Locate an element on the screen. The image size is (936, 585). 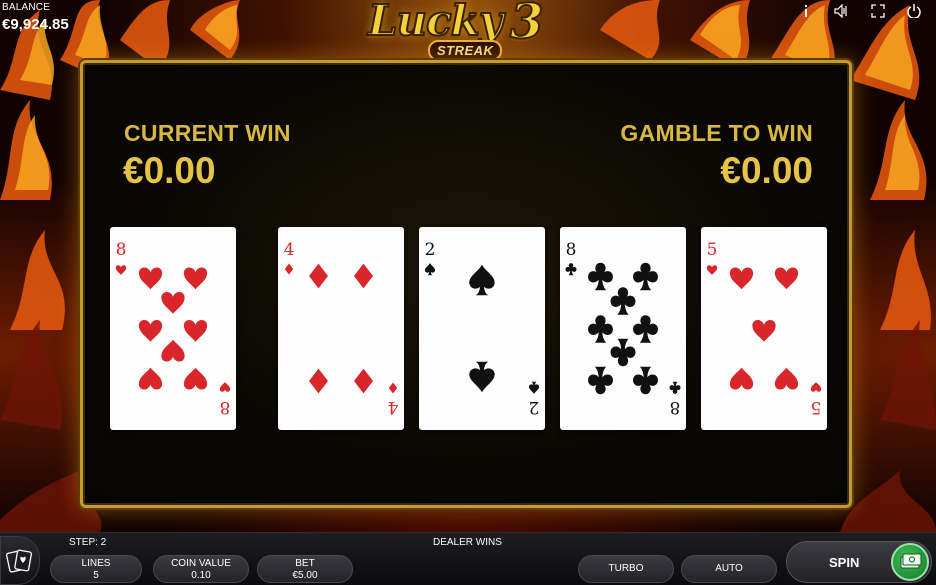
bet-control: BET €5.00 is located at coordinates (305, 569).